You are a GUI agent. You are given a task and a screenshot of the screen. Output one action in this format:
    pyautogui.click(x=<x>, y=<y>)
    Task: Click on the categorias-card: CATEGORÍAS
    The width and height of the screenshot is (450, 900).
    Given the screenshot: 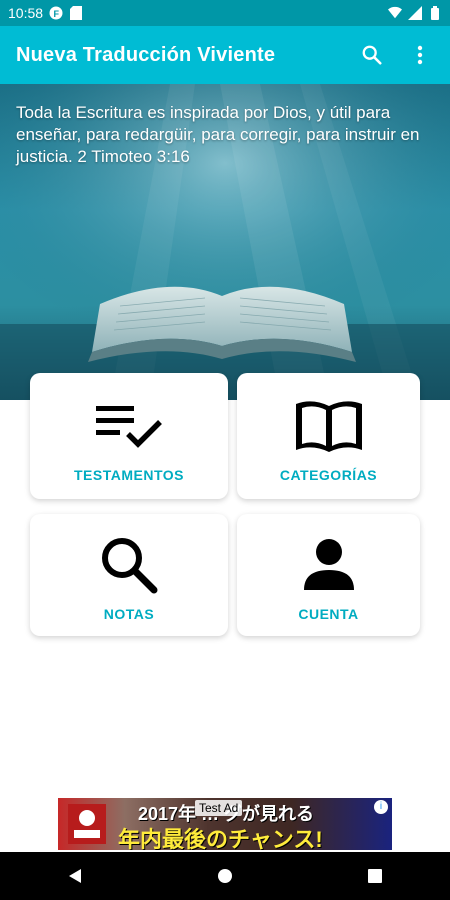 What is the action you would take?
    pyautogui.click(x=328, y=436)
    